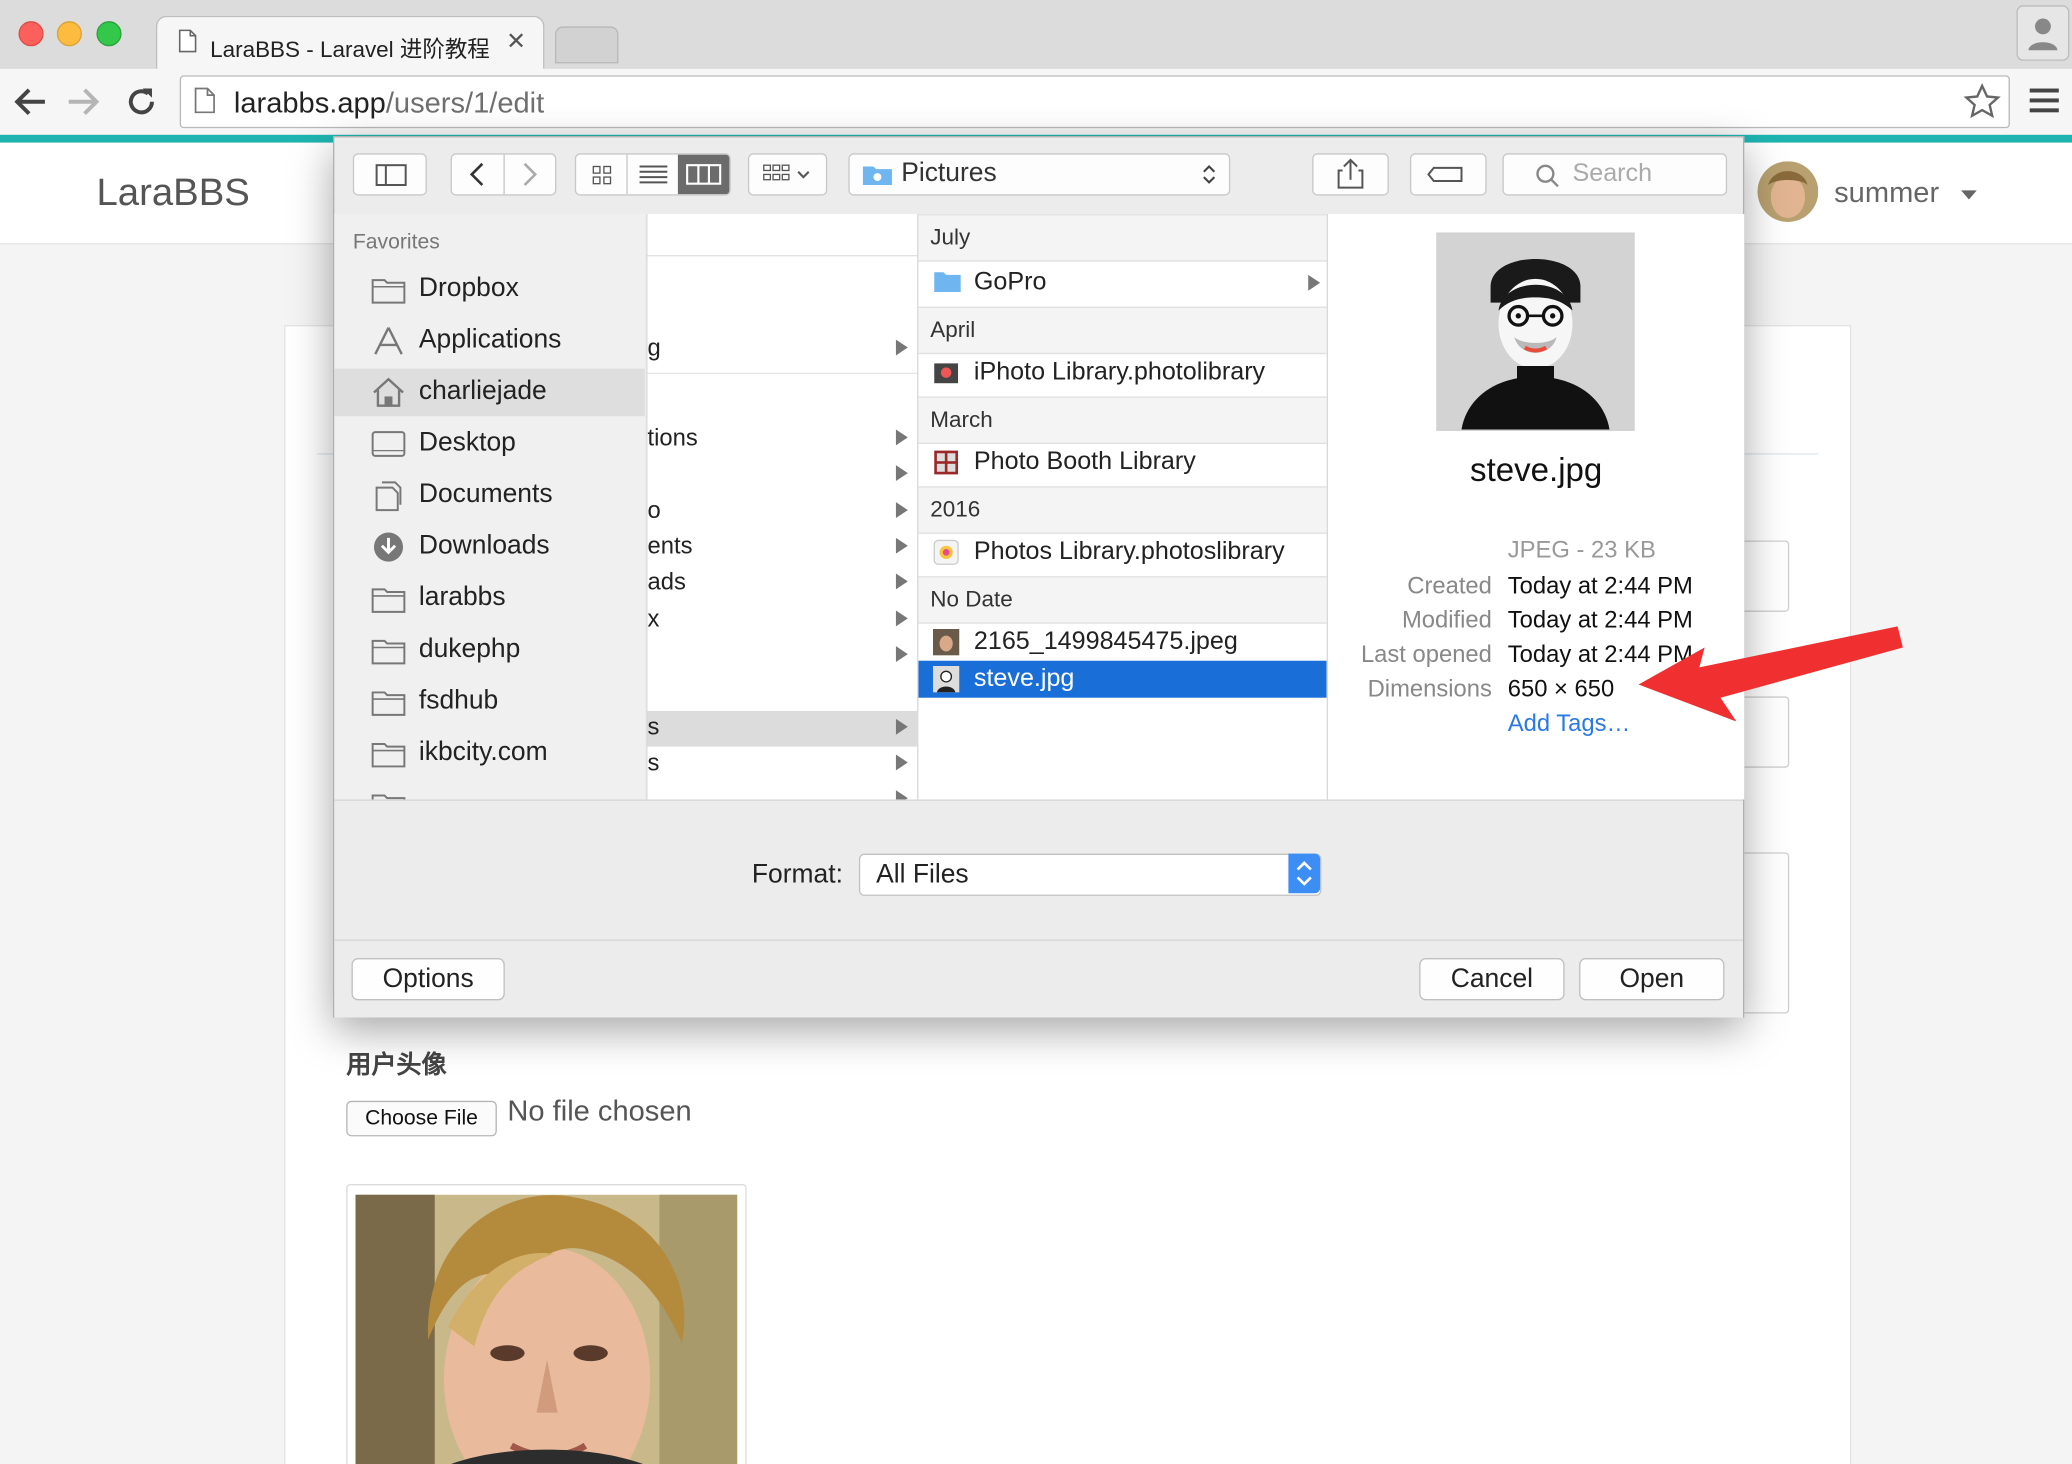 This screenshot has width=2072, height=1464. Describe the element at coordinates (1652, 979) in the screenshot. I see `open-button: Open` at that location.